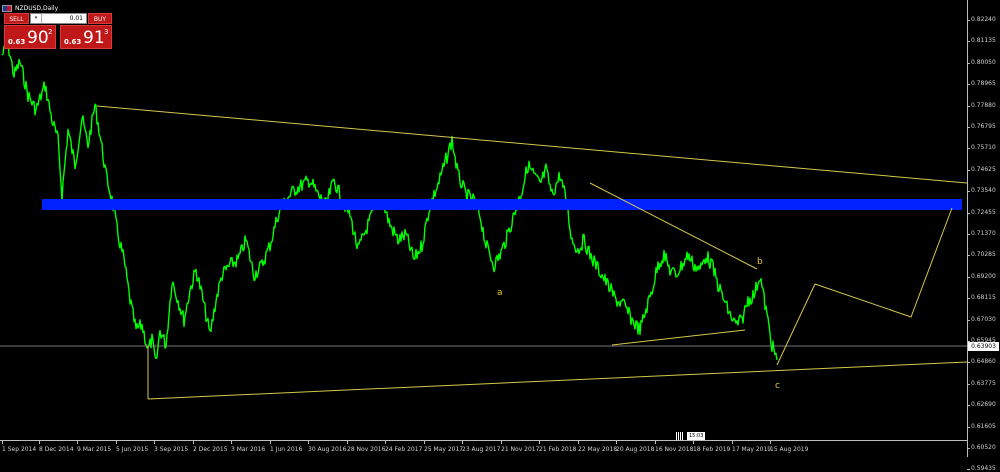  I want to click on price-axis-label: 0.63775, so click(981, 383).